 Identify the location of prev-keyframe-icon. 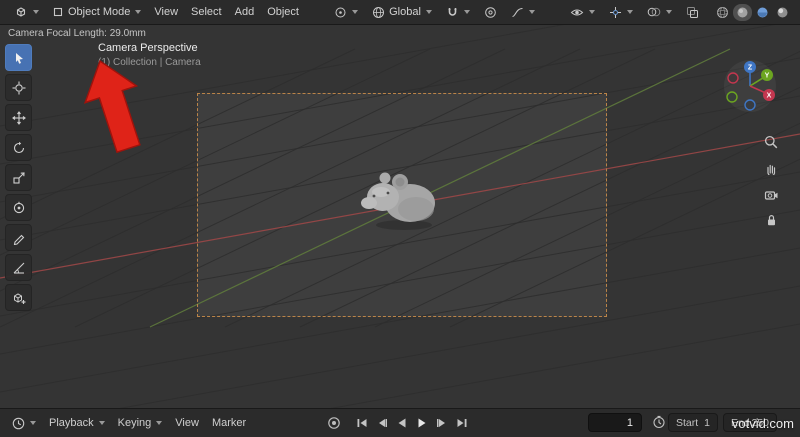
(382, 422).